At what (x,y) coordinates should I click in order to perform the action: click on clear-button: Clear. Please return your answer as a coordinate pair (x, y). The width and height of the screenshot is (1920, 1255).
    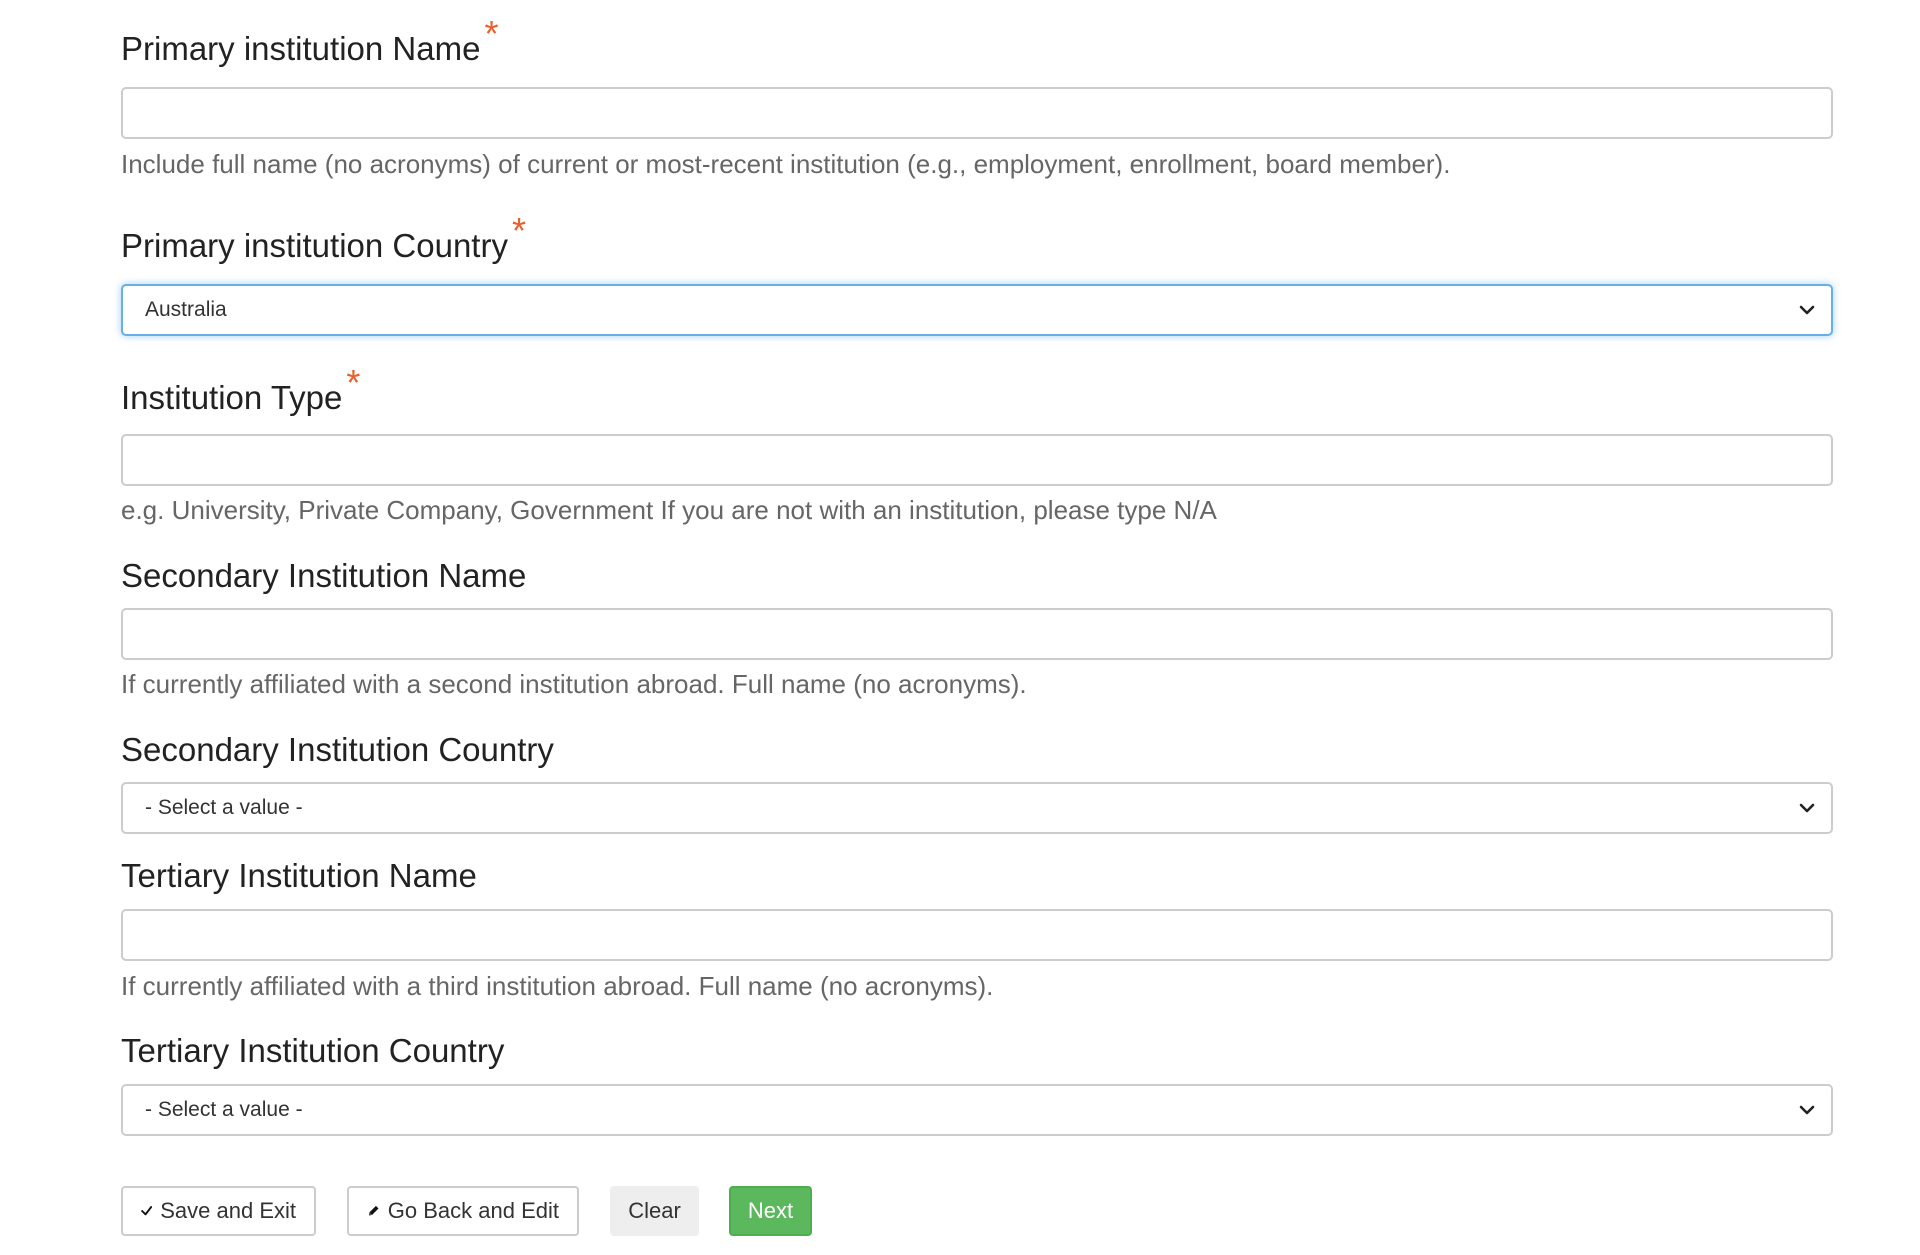
    Looking at the image, I should click on (654, 1211).